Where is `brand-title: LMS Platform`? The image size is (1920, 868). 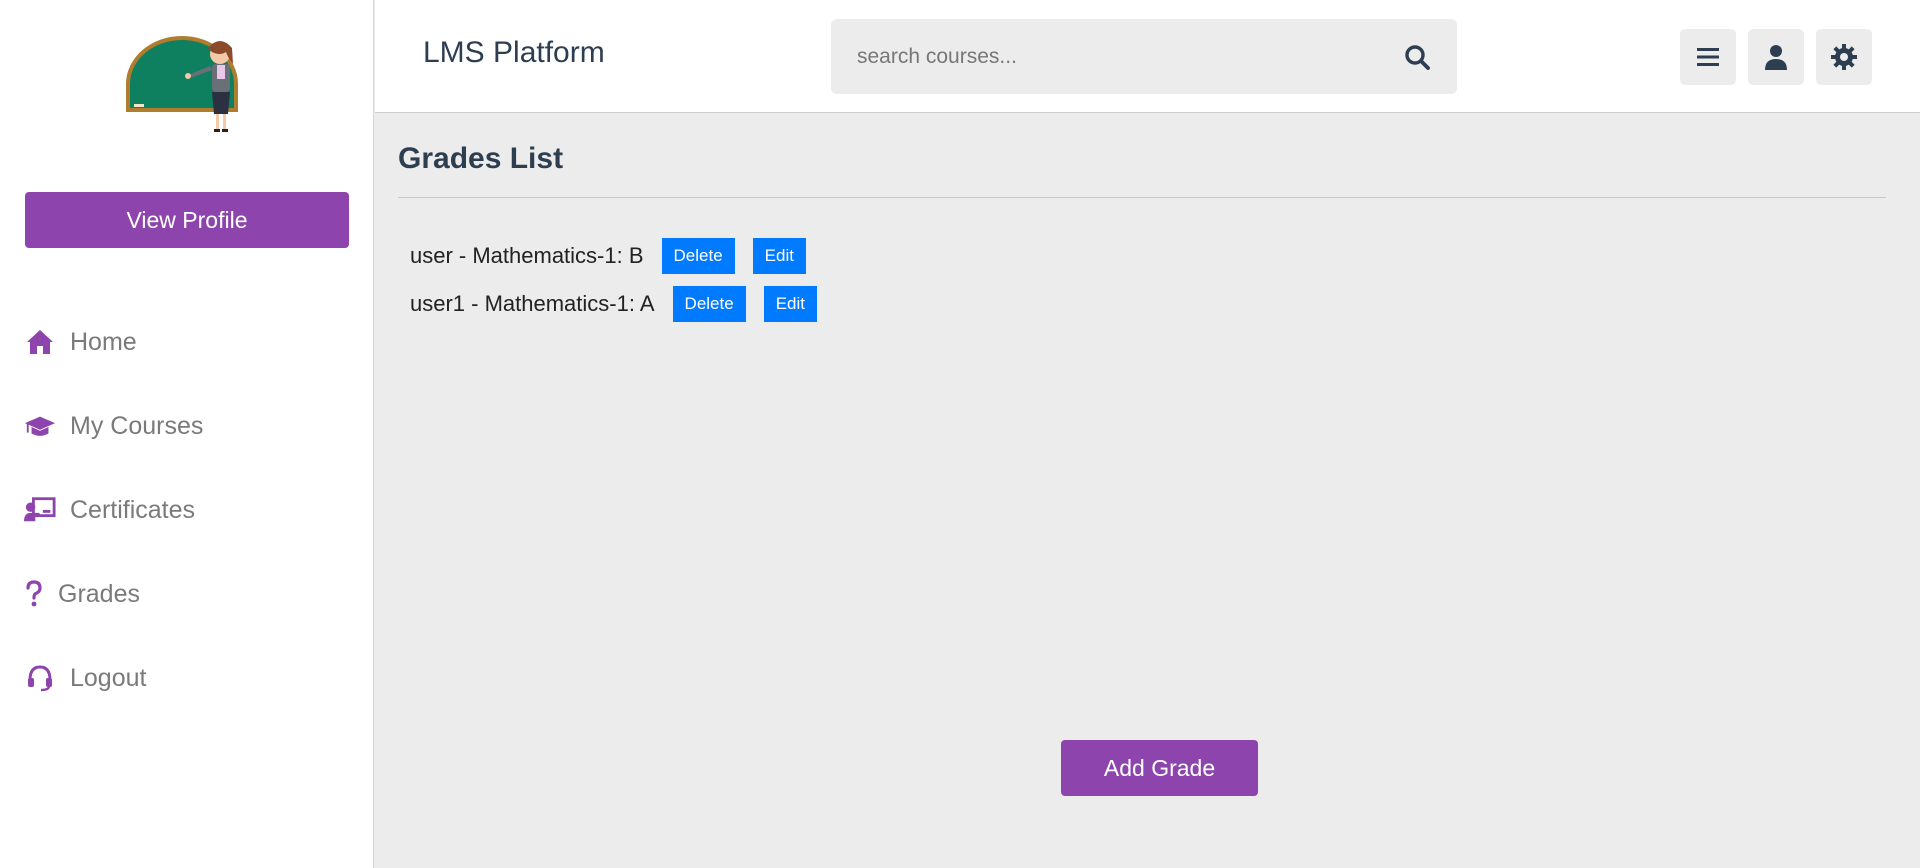
brand-title: LMS Platform is located at coordinates (514, 52).